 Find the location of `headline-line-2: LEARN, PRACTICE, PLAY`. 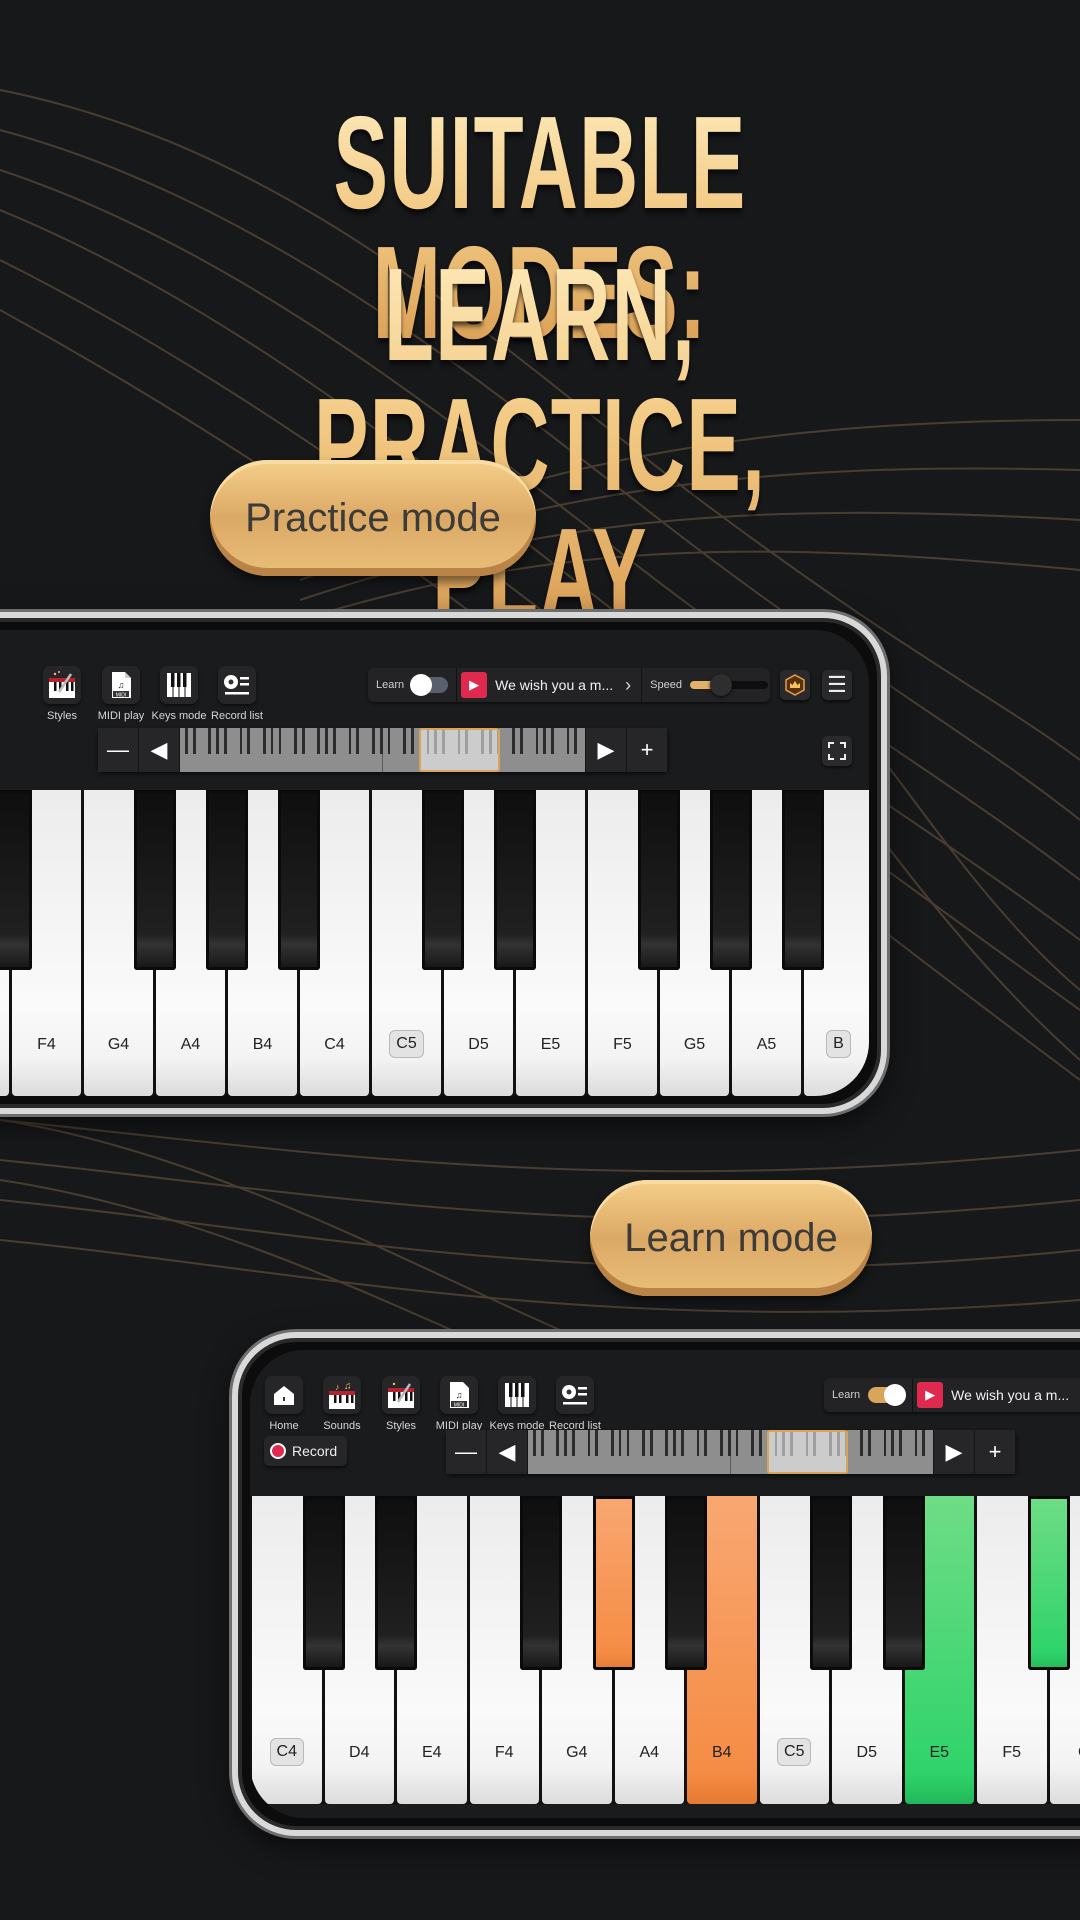

headline-line-2: LEARN, PRACTICE, PLAY is located at coordinates (540, 445).